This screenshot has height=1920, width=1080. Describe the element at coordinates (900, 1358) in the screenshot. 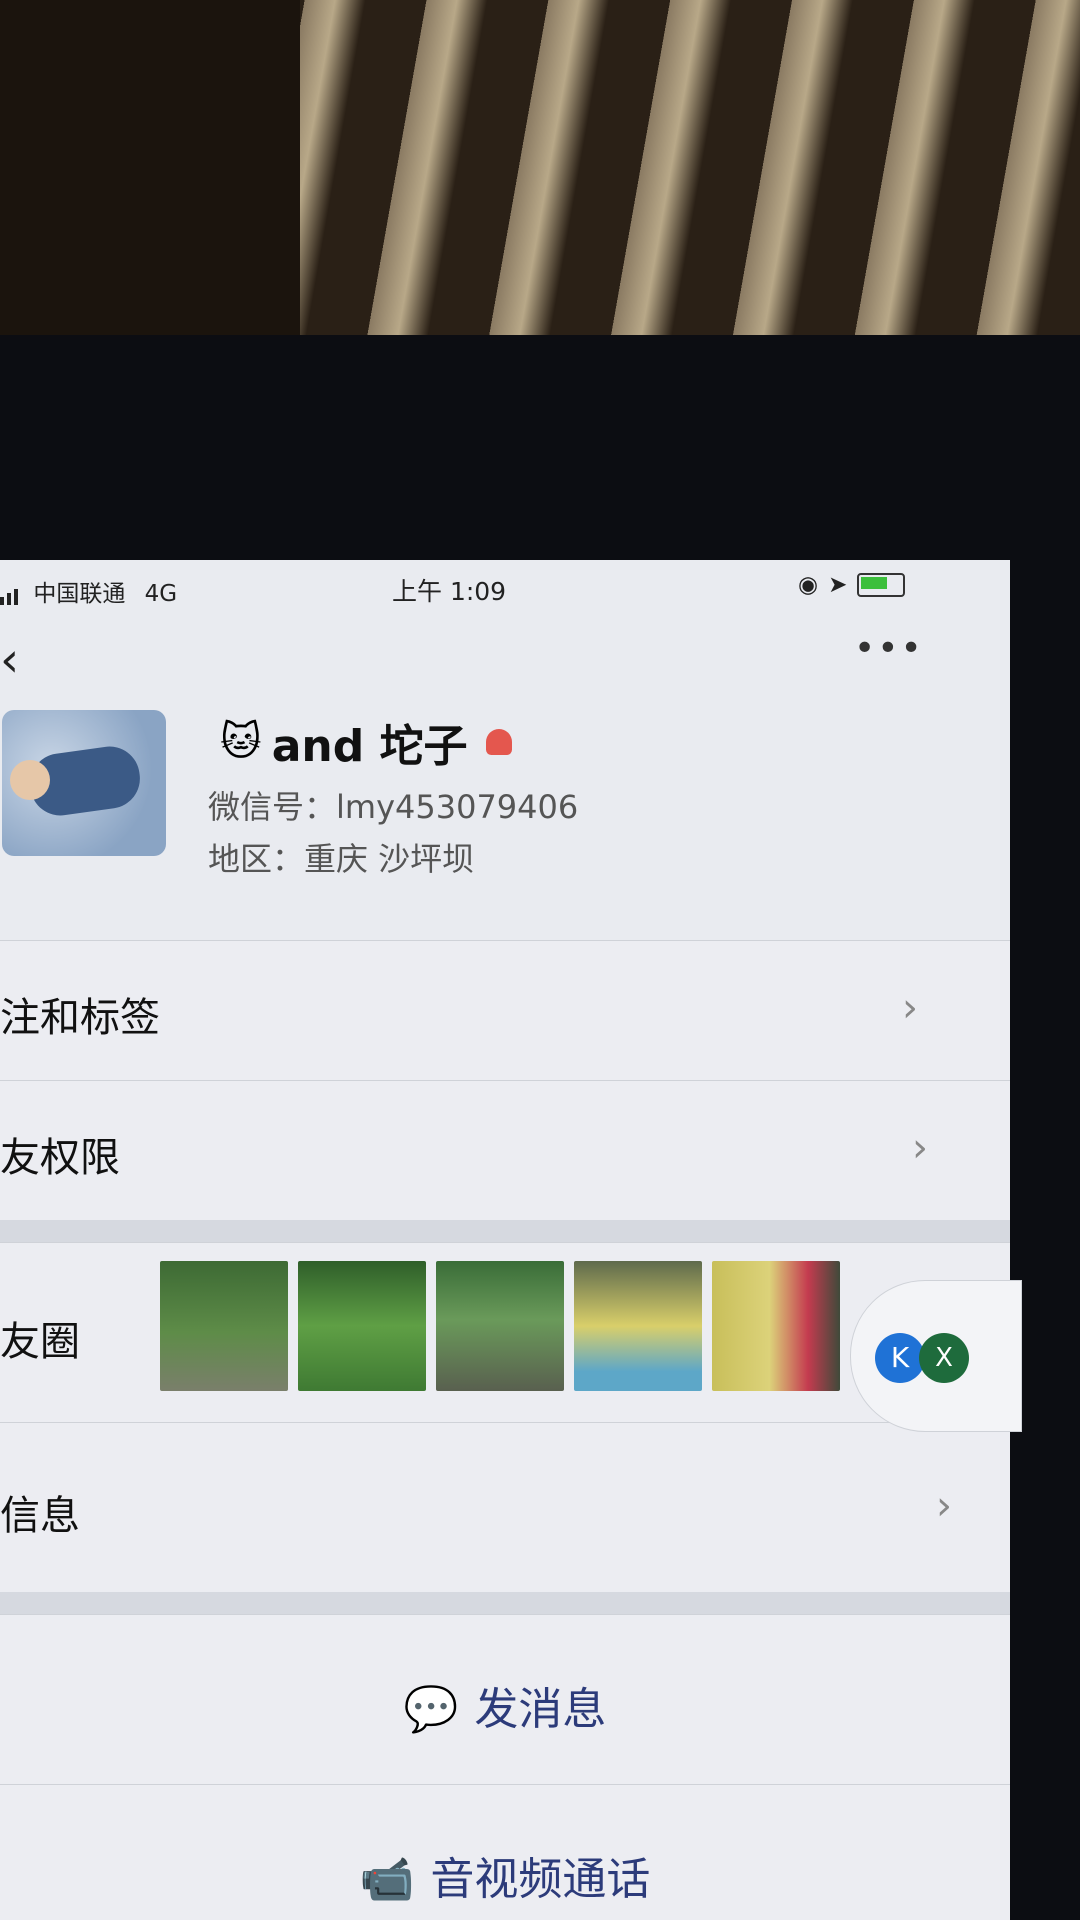

I see `k-app-icon: K` at that location.